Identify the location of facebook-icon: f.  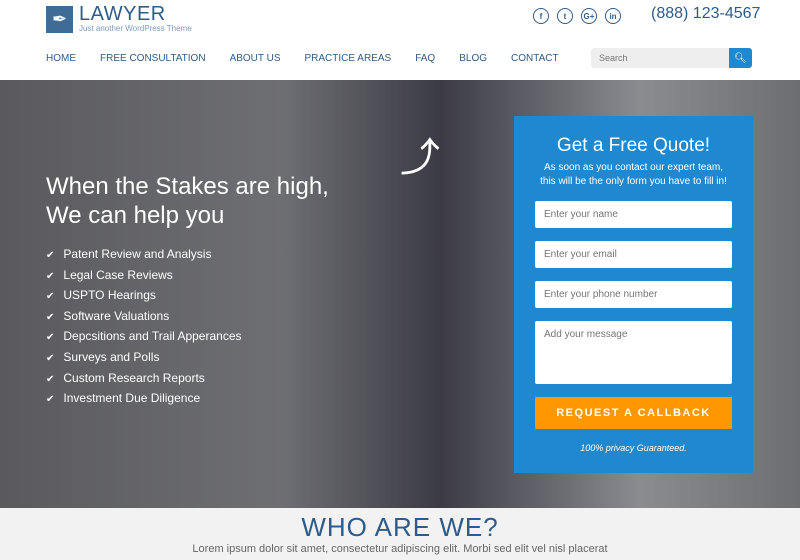
(541, 16).